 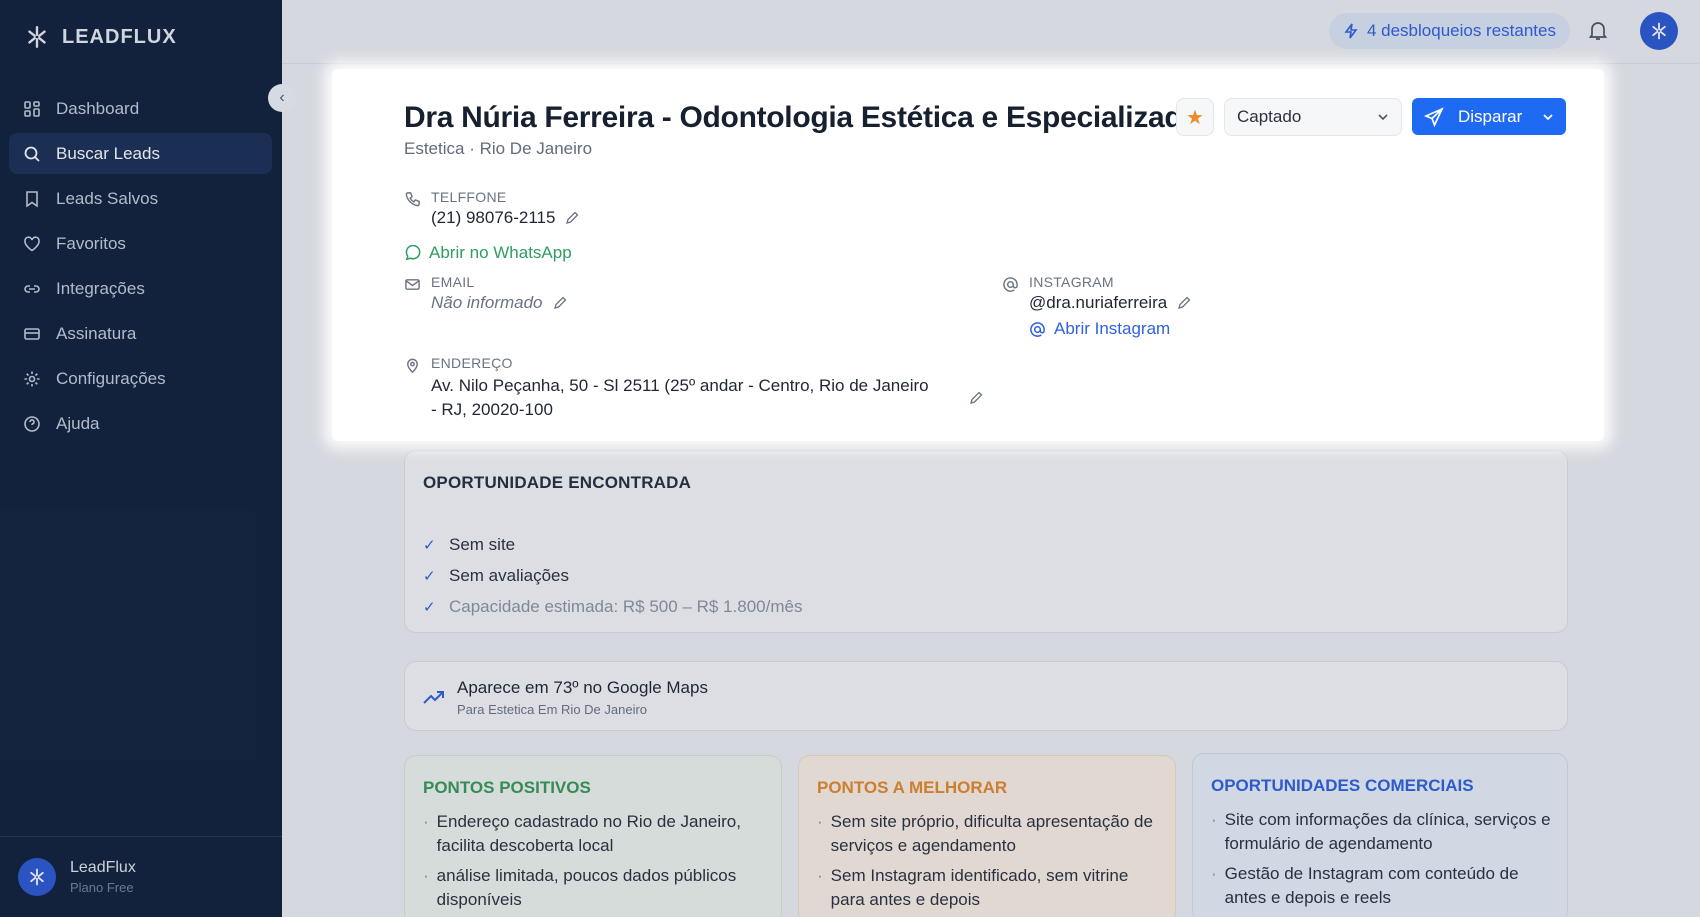 What do you see at coordinates (500, 252) in the screenshot?
I see `whatsapp-link-text: Abrir no WhatsApp` at bounding box center [500, 252].